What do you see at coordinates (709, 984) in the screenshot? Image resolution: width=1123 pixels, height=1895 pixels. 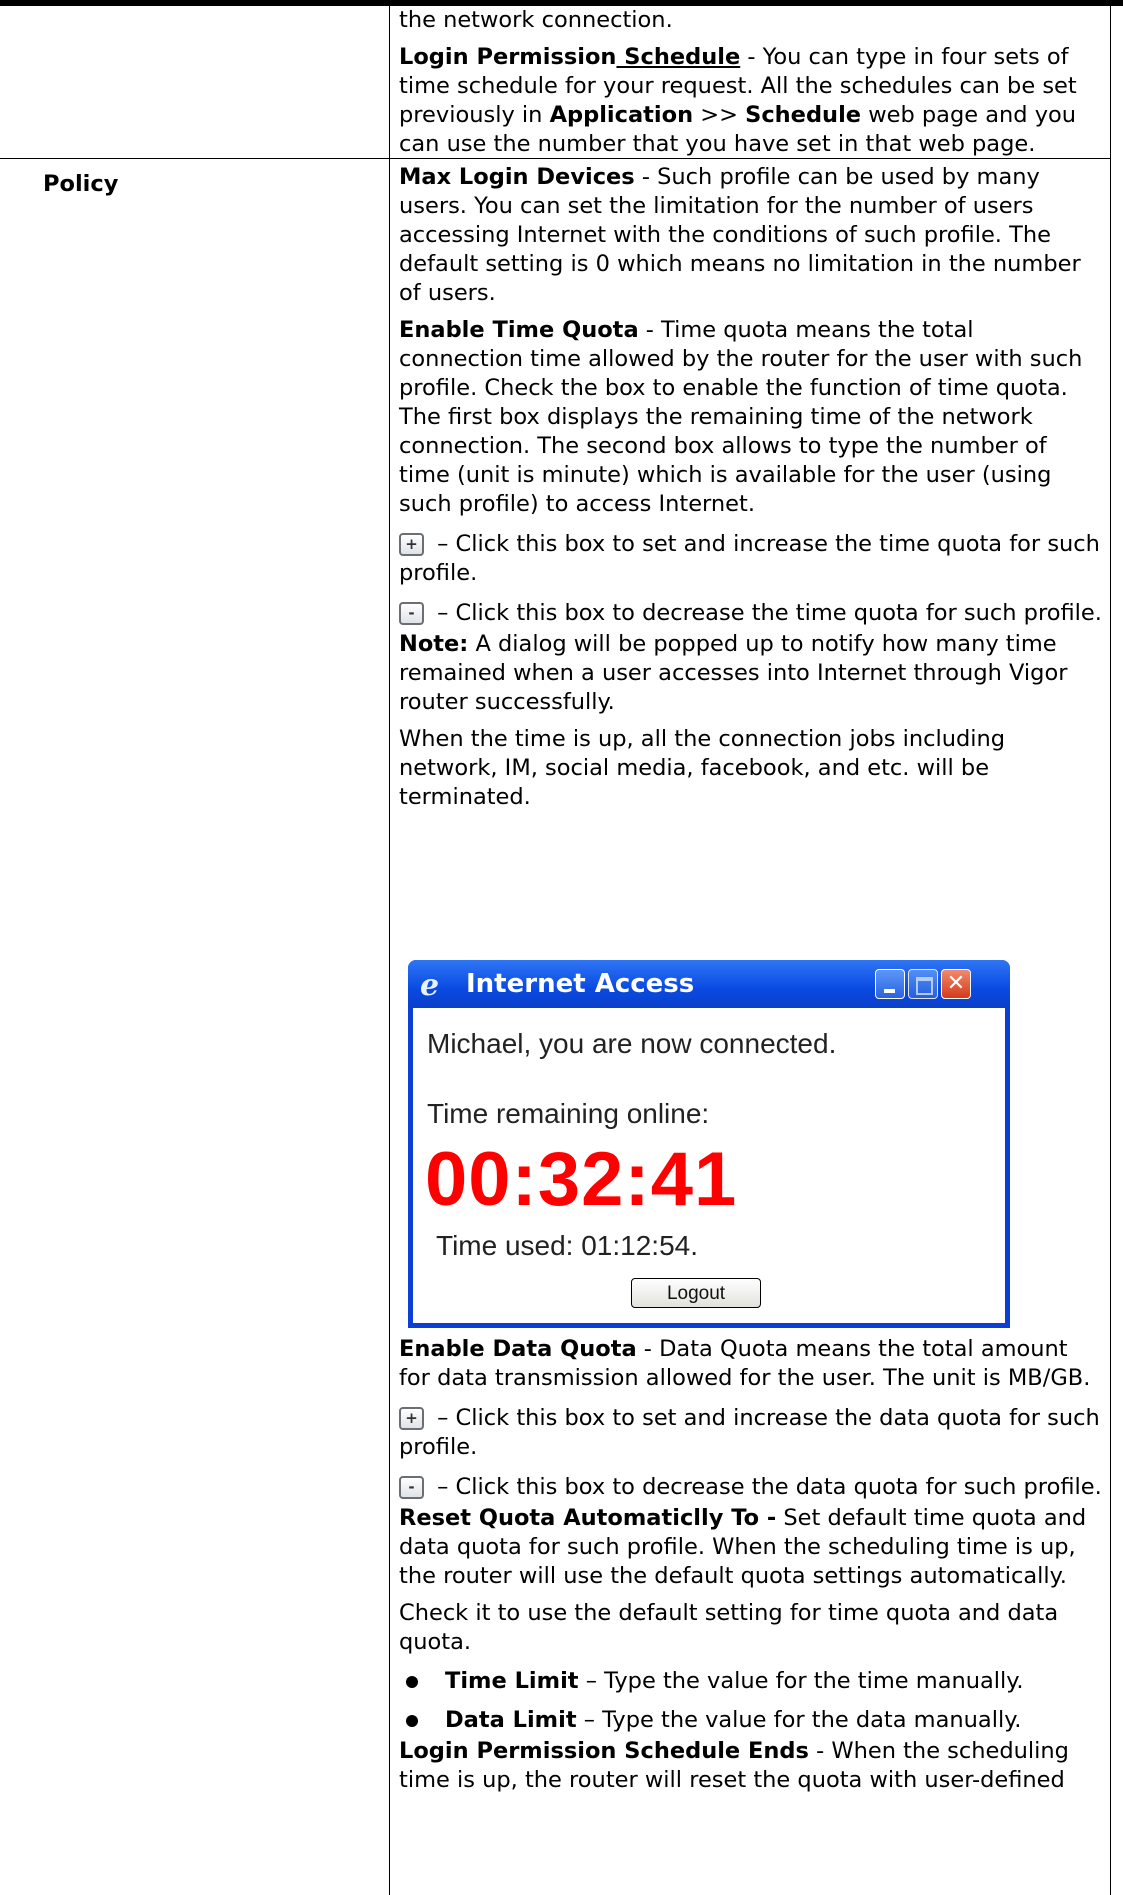 I see `dialog-title-bar: e Internet Access ✕` at bounding box center [709, 984].